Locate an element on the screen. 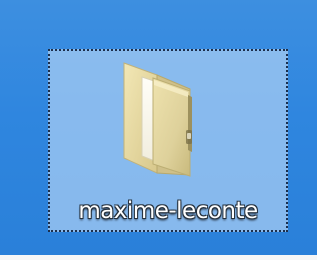 The height and width of the screenshot is (260, 320). desktop-bottom-edge is located at coordinates (158, 257).